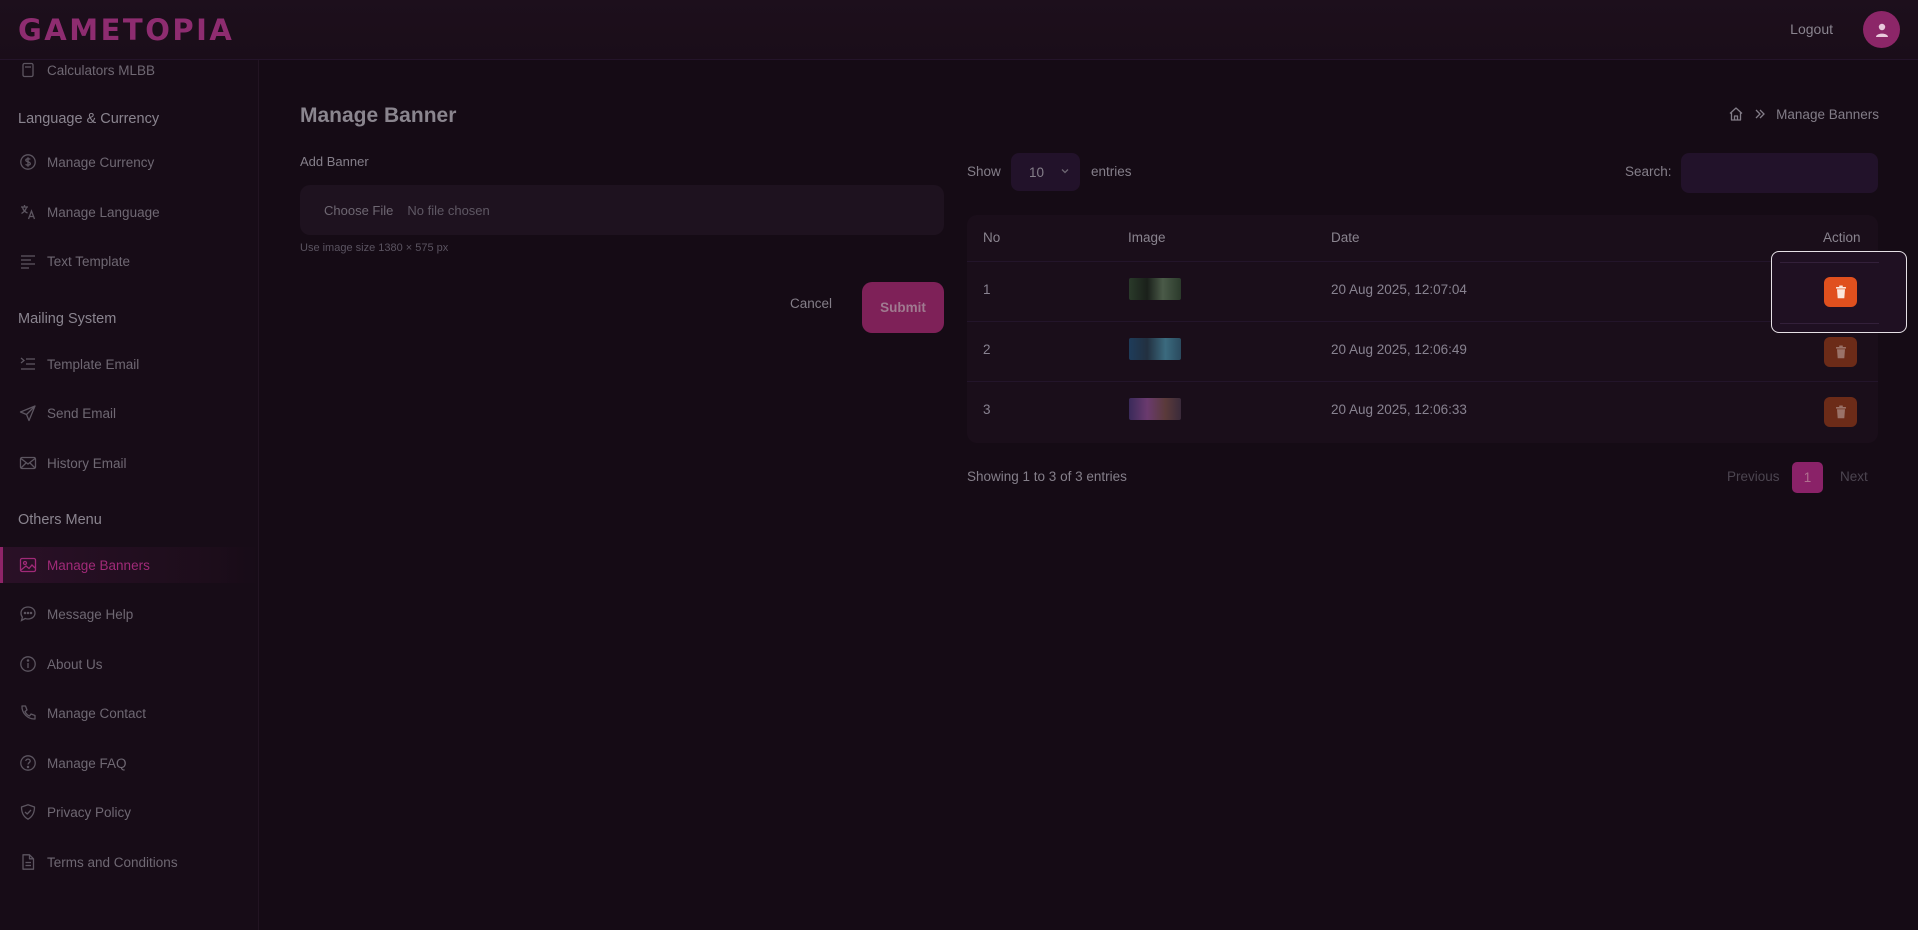 This screenshot has height=930, width=1918. Describe the element at coordinates (1753, 476) in the screenshot. I see `pagination-previous: Previous` at that location.